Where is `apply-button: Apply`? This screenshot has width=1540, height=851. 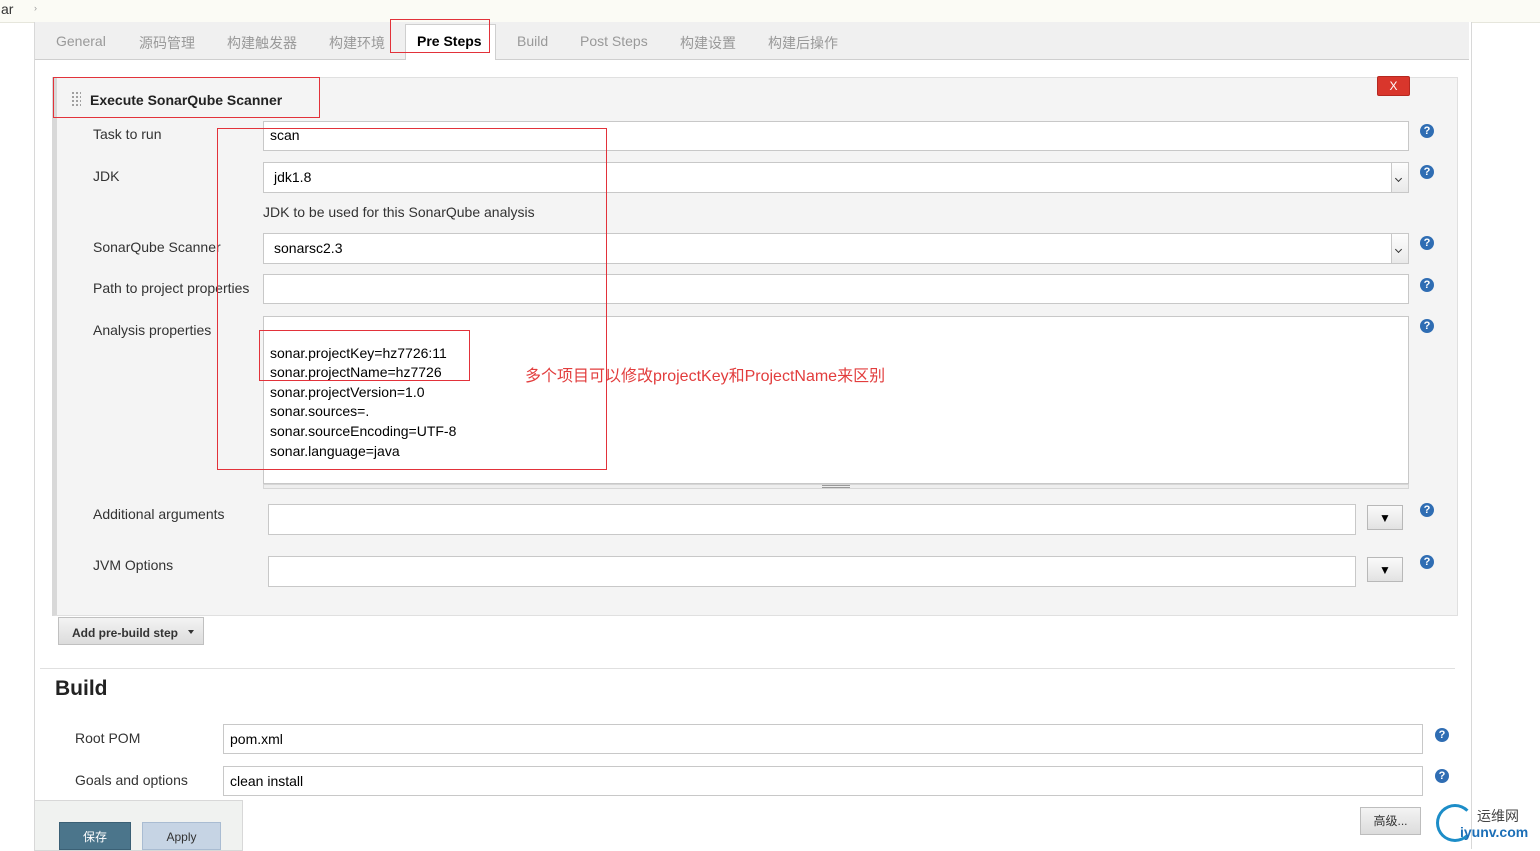
apply-button: Apply is located at coordinates (181, 836).